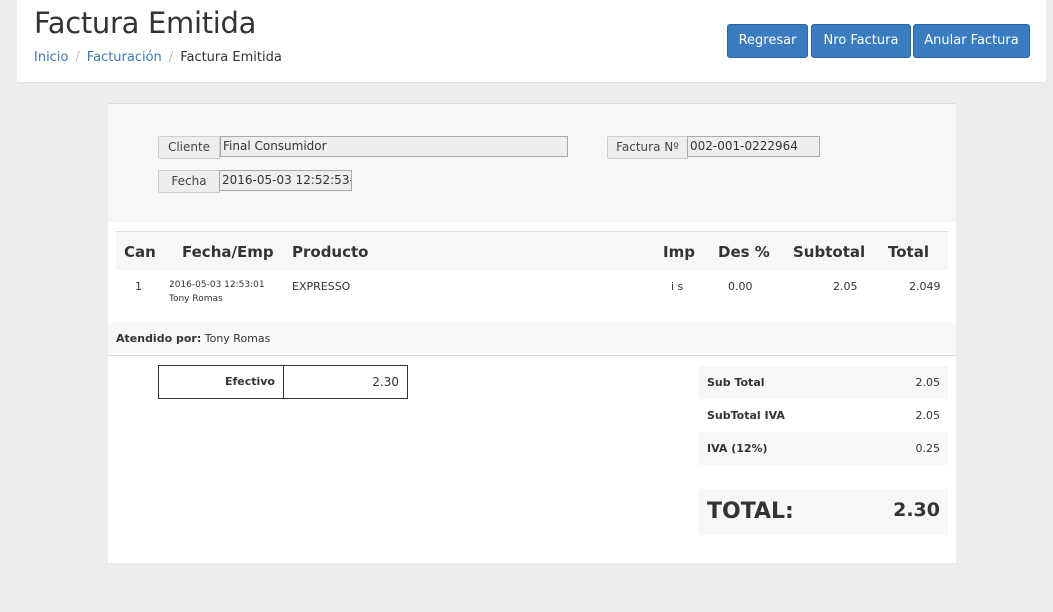 The image size is (1053, 612). I want to click on subtotal-iva-row: SubTotal IVA 2.05, so click(823, 415).